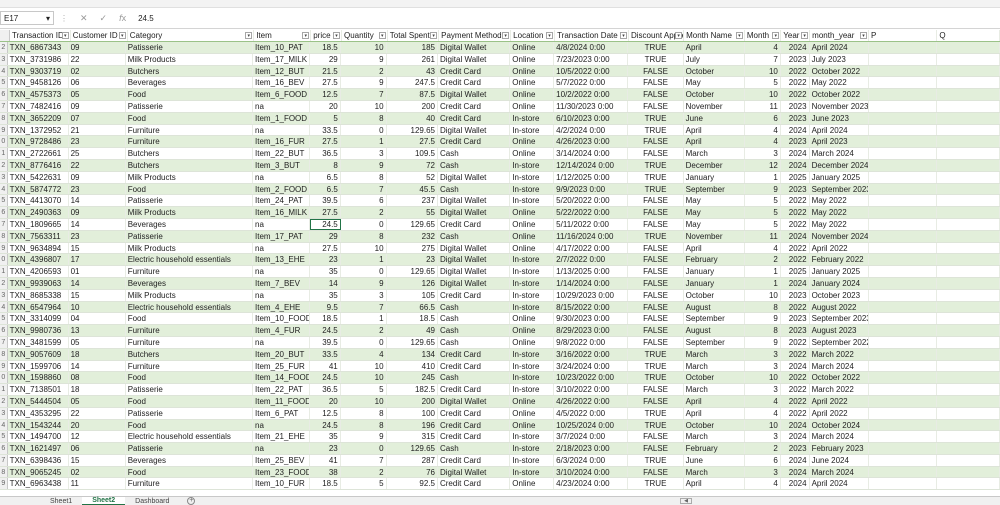  What do you see at coordinates (190, 71) in the screenshot?
I see `table-cell: Butchers` at bounding box center [190, 71].